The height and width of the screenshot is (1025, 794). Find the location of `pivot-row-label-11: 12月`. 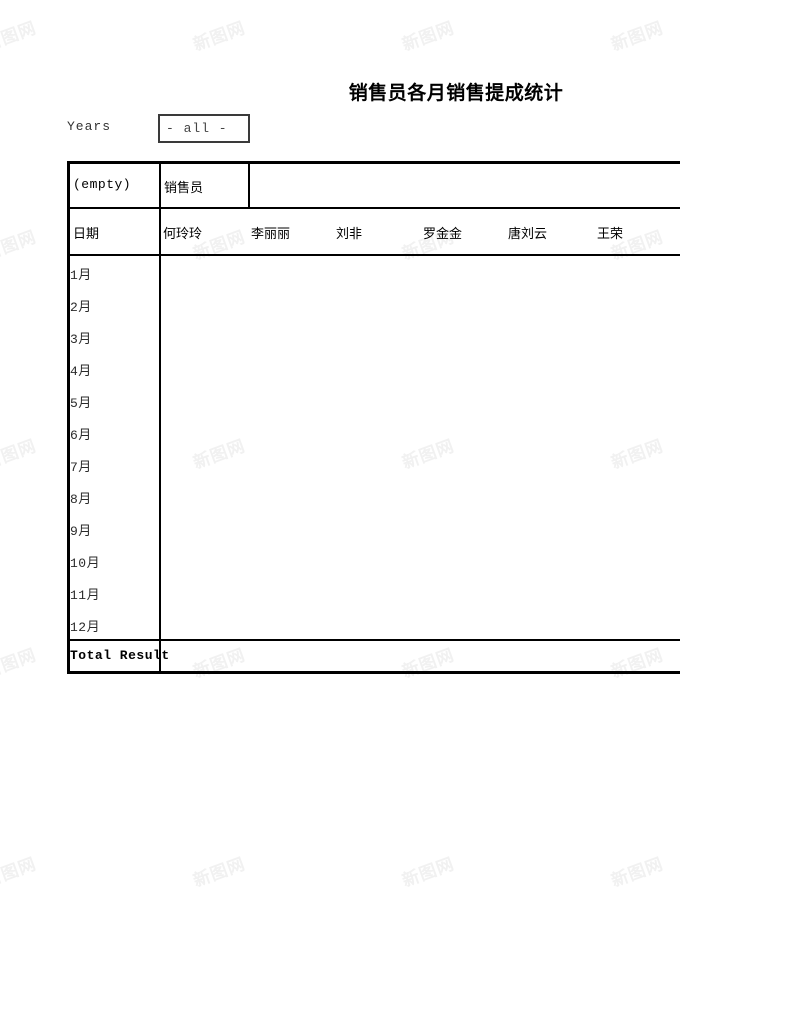

pivot-row-label-11: 12月 is located at coordinates (85, 625).